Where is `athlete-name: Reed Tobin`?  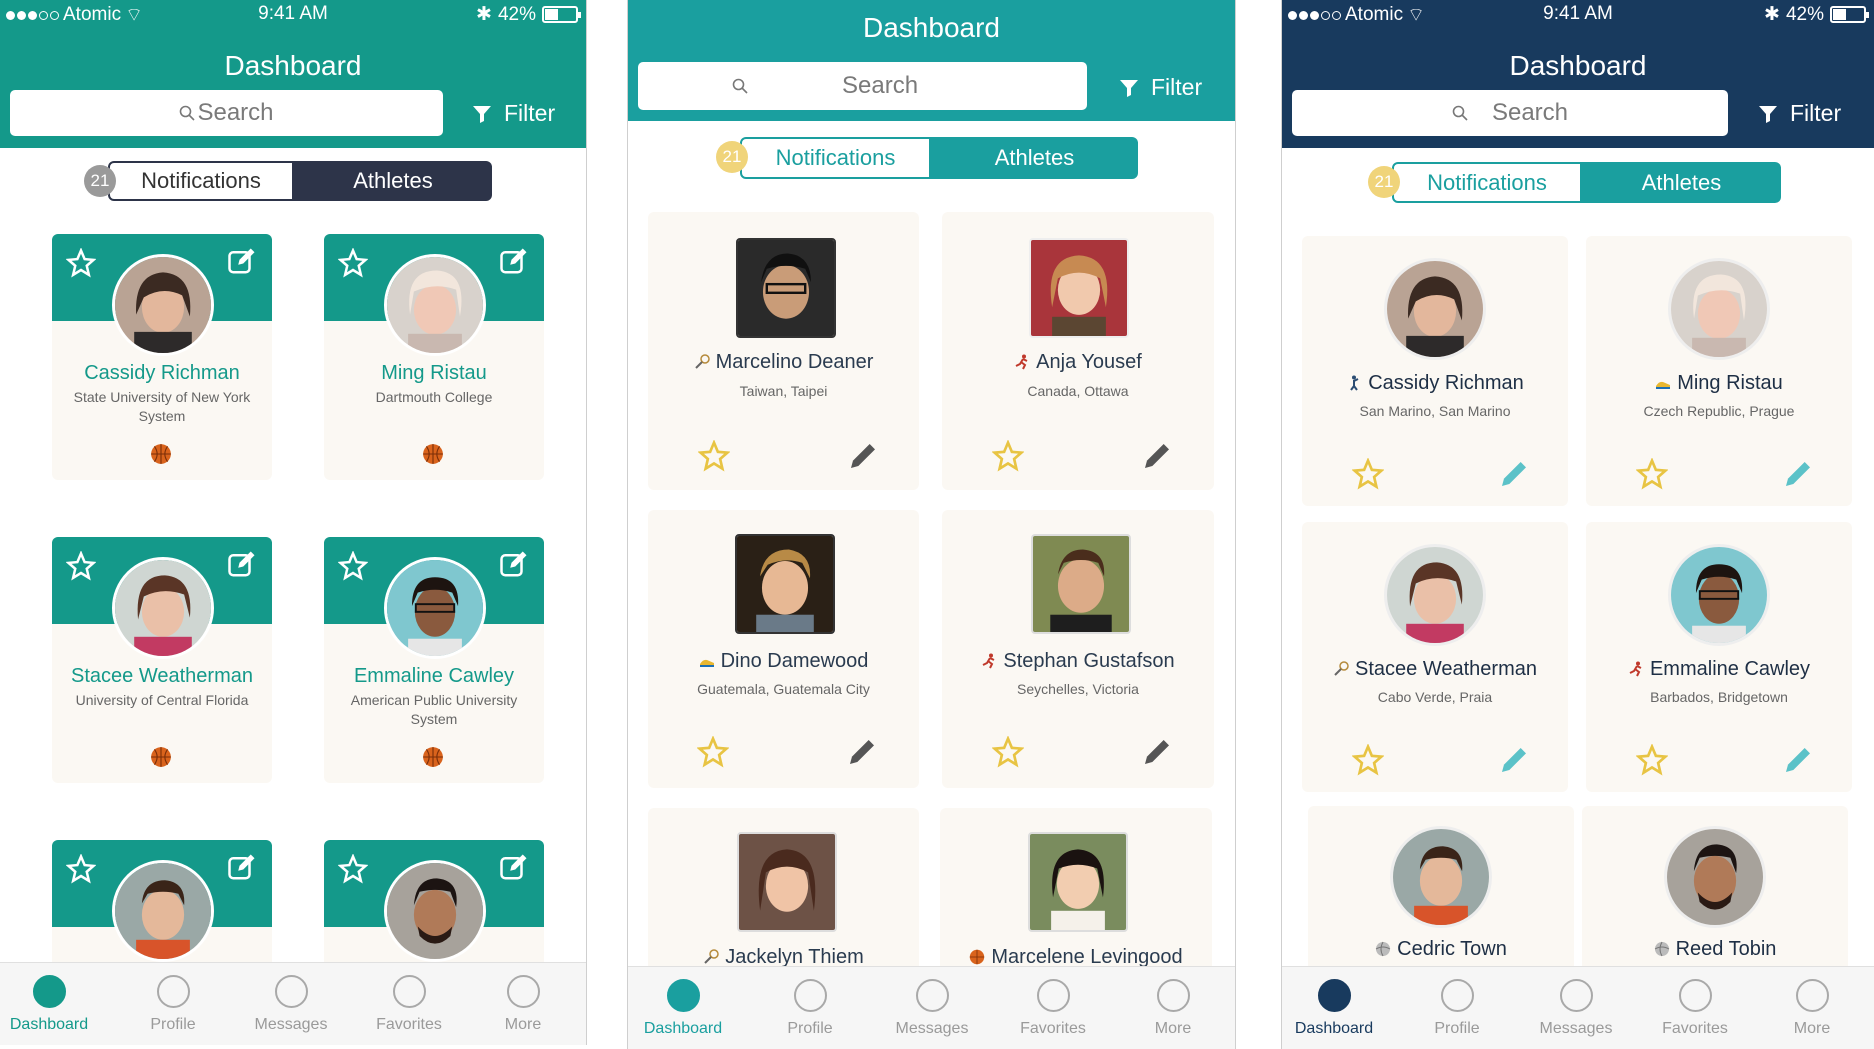
athlete-name: Reed Tobin is located at coordinates (1715, 949).